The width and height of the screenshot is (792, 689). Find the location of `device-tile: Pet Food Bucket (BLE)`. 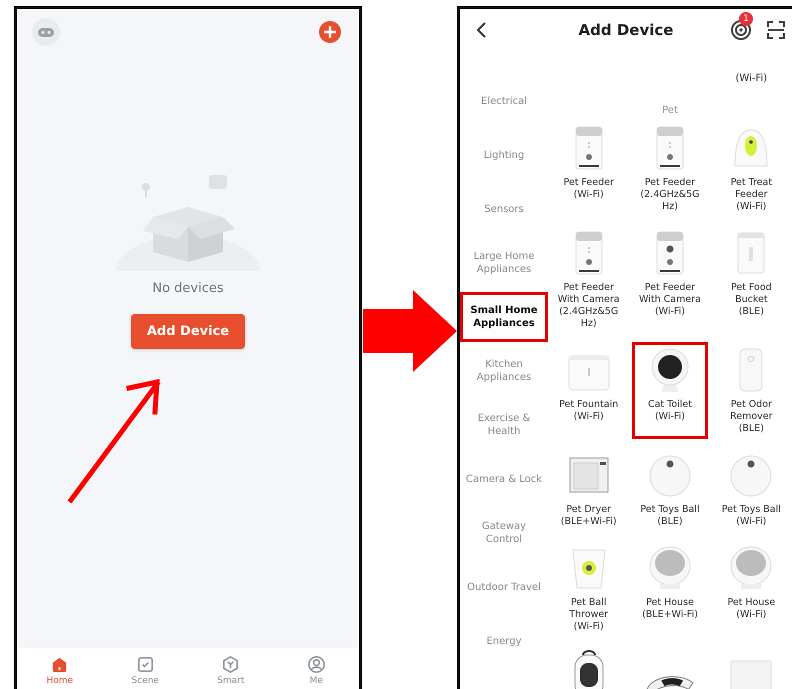

device-tile: Pet Food Bucket (BLE) is located at coordinates (751, 279).